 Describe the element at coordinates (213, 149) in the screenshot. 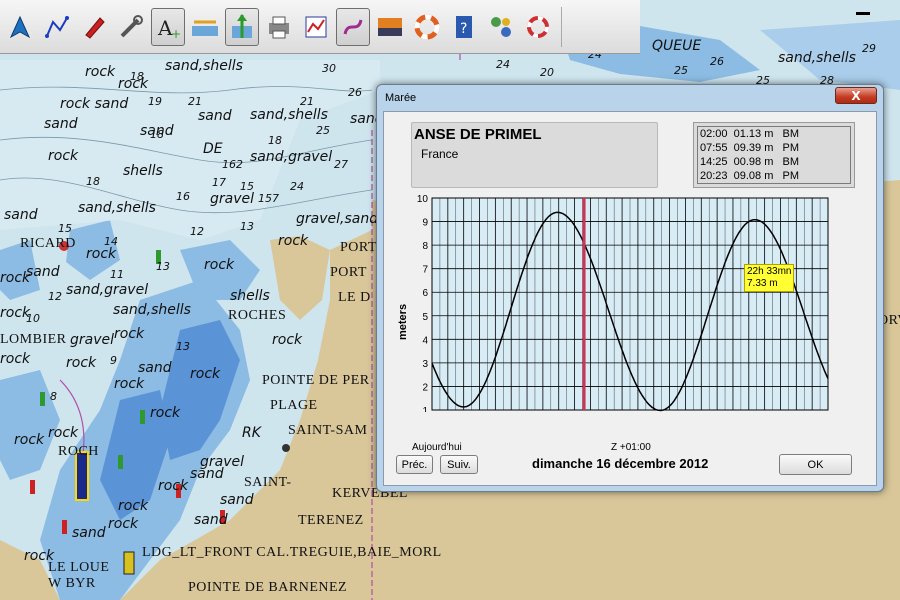

I see `seabed-label: DE` at that location.